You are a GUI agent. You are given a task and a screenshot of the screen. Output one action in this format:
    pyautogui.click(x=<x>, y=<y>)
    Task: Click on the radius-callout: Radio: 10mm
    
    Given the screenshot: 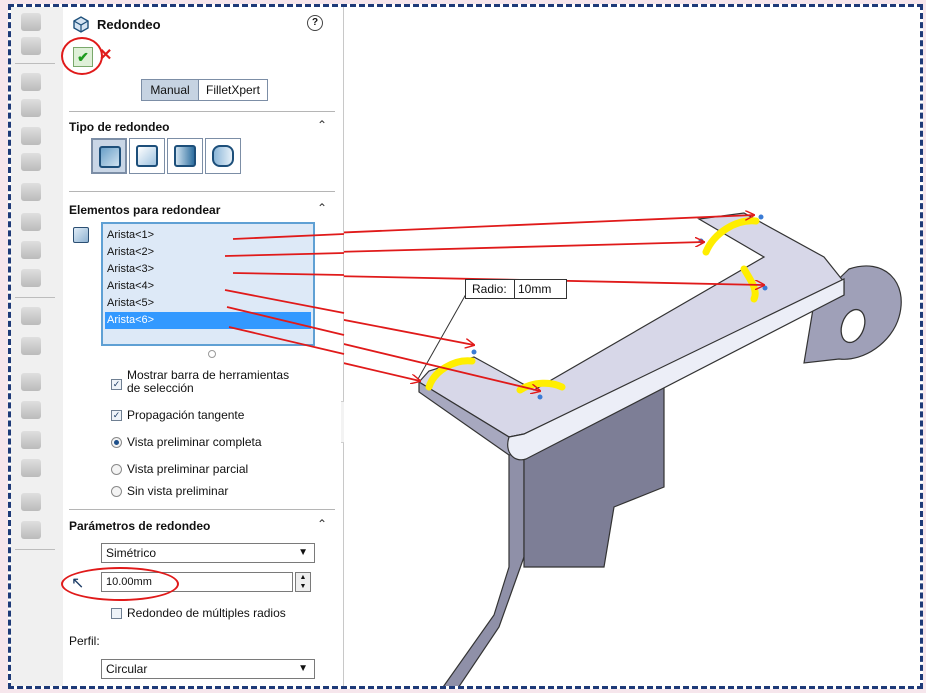 What is the action you would take?
    pyautogui.click(x=516, y=289)
    